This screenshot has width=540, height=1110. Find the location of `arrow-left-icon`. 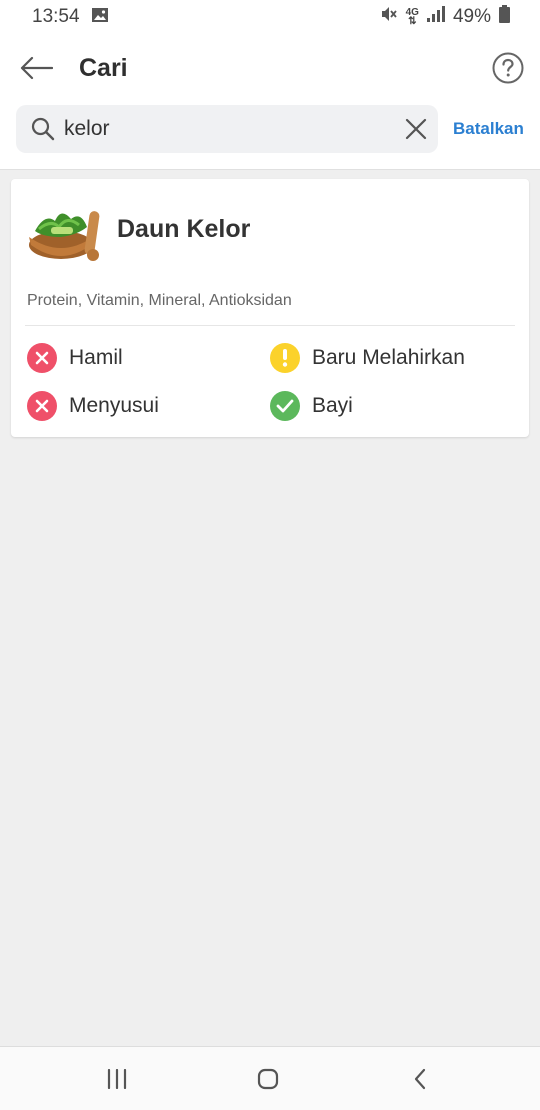

arrow-left-icon is located at coordinates (36, 68).